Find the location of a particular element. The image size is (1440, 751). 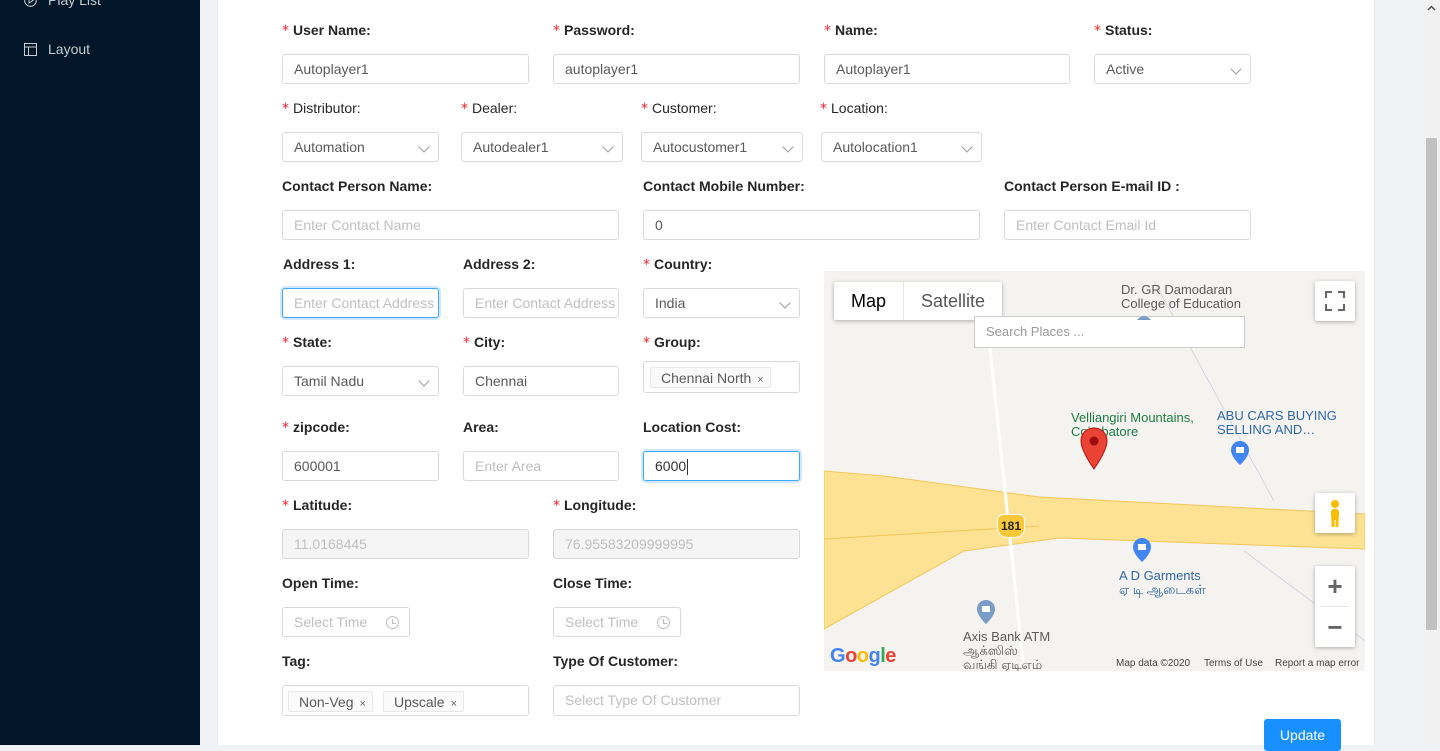

report-map-error-link: Report a map error is located at coordinates (1317, 663).